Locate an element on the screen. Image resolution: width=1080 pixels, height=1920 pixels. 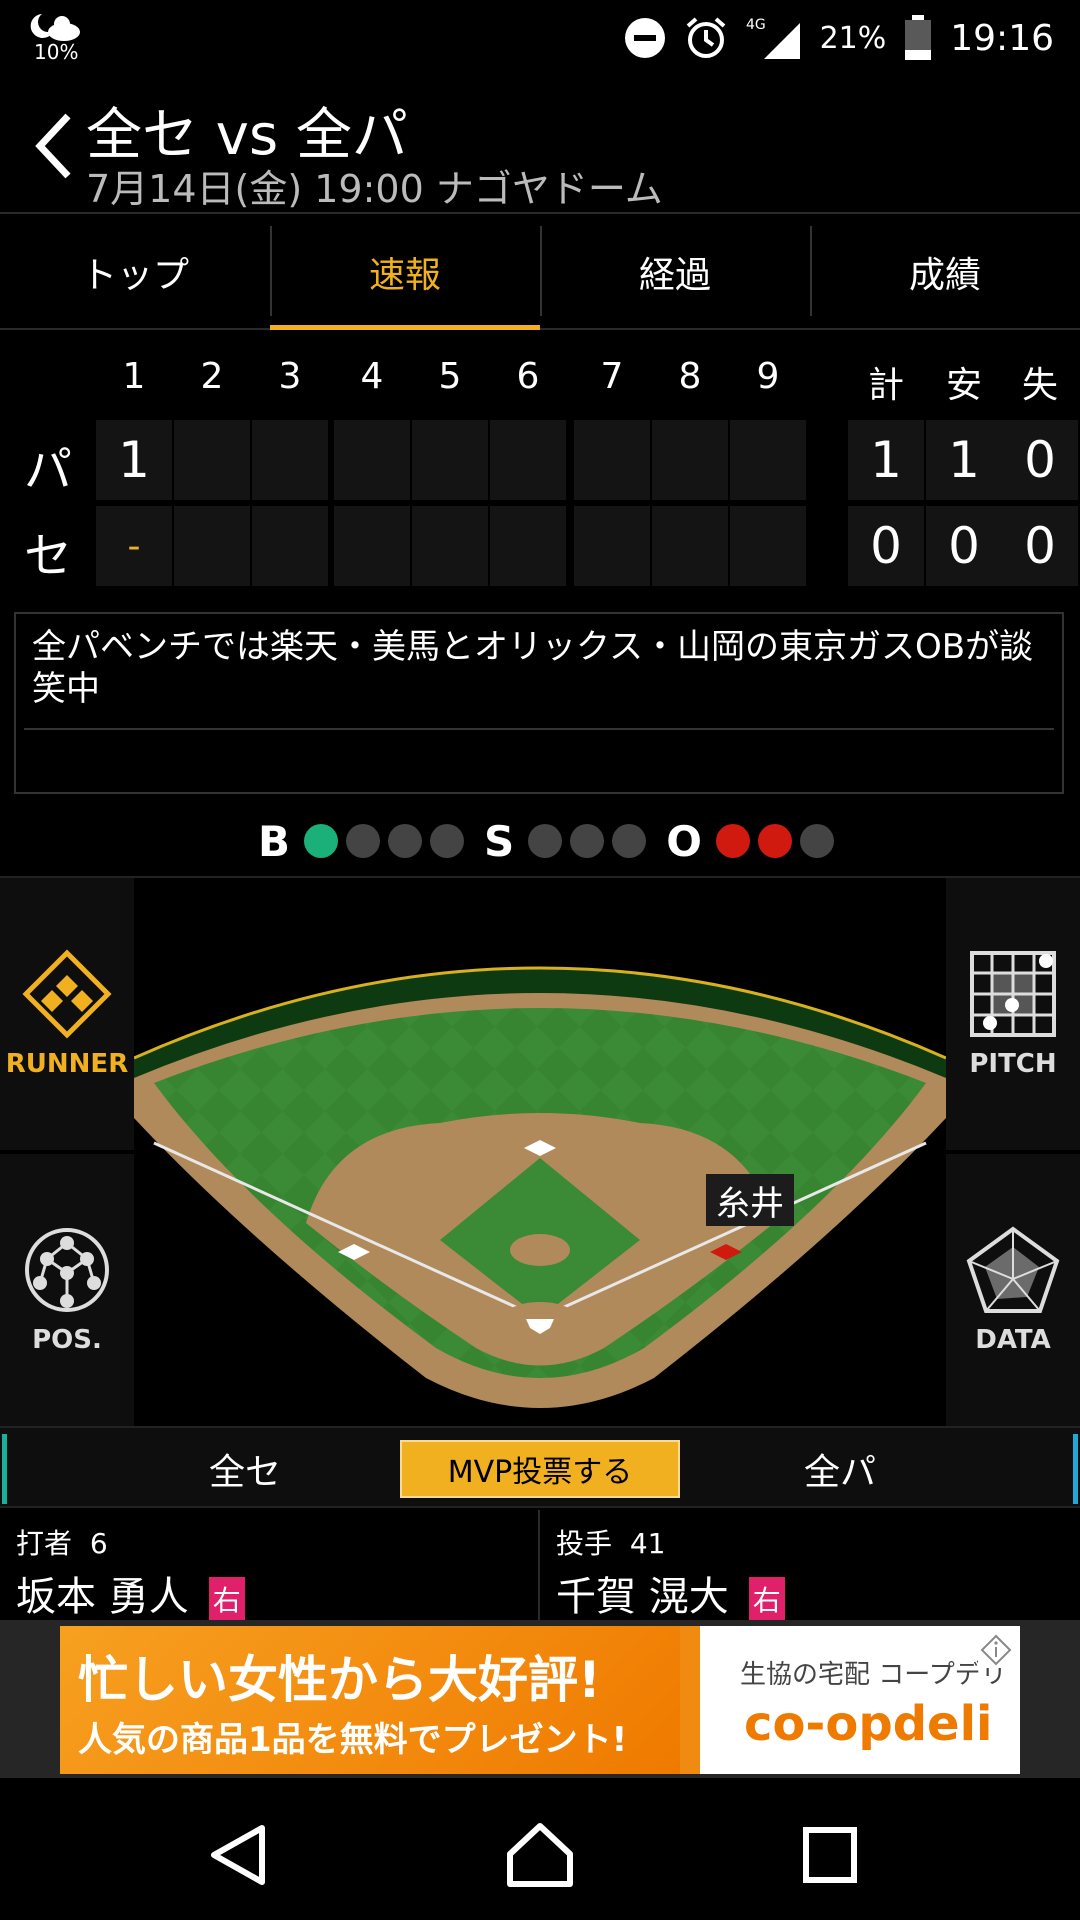
team-abbrev: パ is located at coordinates (48, 470).